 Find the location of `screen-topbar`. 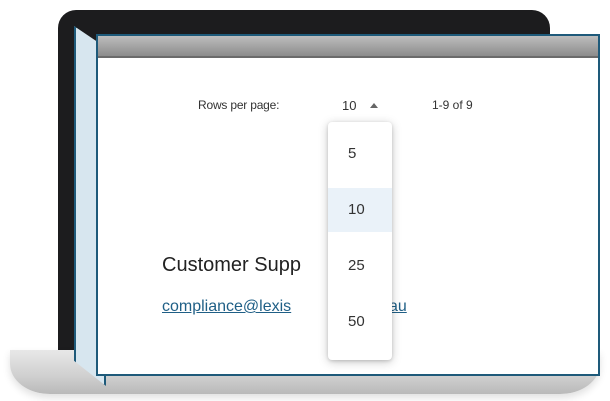

screen-topbar is located at coordinates (348, 47).